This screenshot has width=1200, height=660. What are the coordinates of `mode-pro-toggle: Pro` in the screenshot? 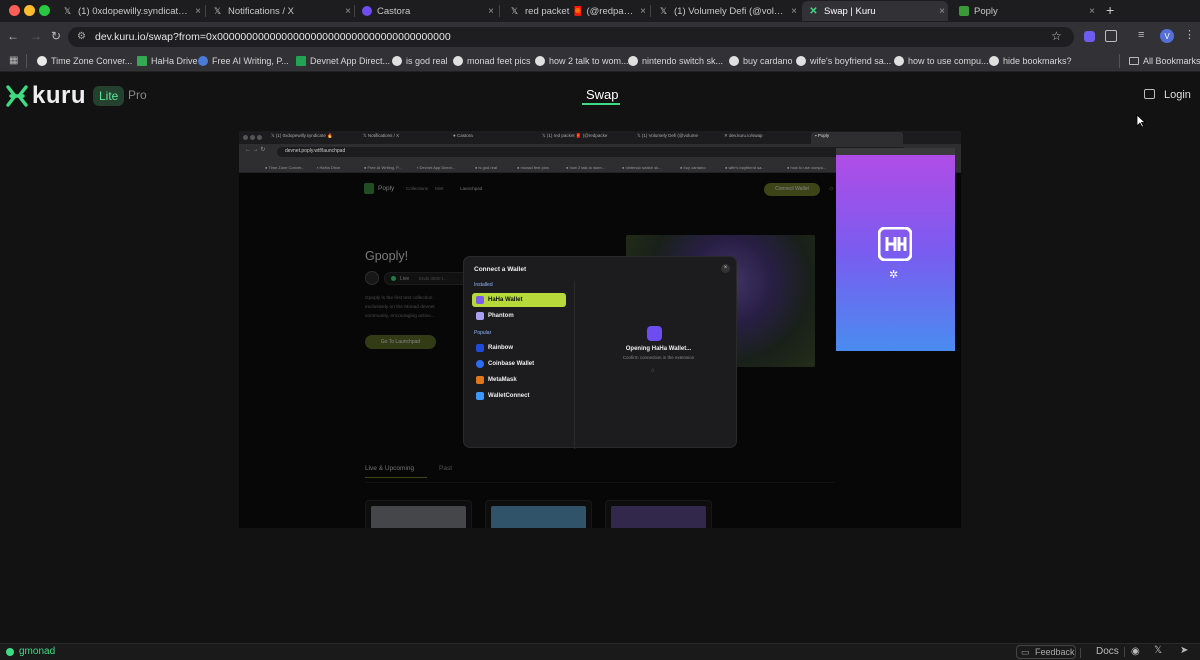 It's located at (137, 95).